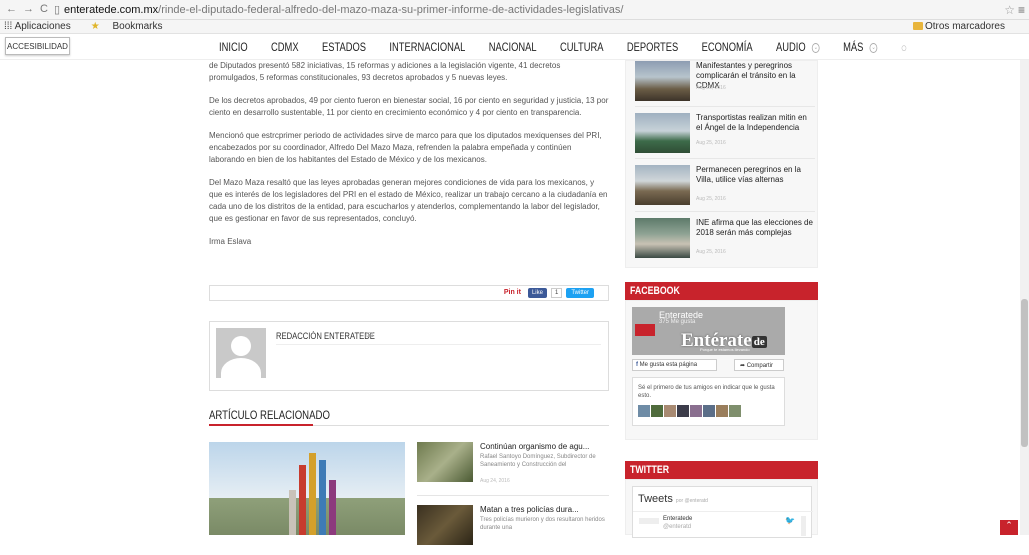 This screenshot has height=555, width=1029. What do you see at coordinates (269, 415) in the screenshot?
I see `related-heading: ARTÍCULO RELACIONADO` at bounding box center [269, 415].